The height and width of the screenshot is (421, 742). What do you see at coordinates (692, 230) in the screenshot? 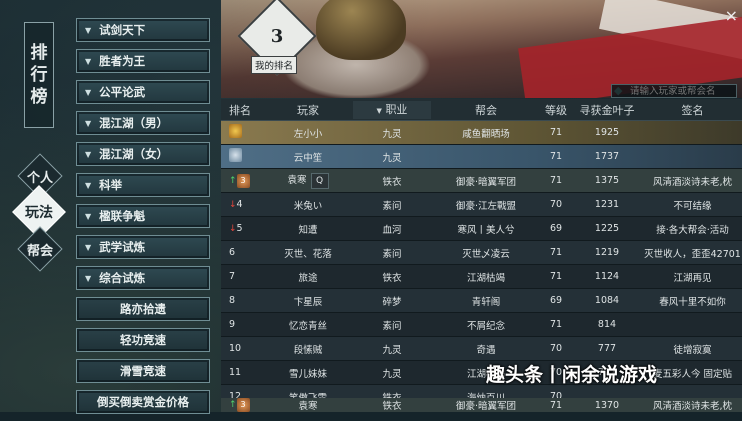
I see `signature-cell: 接·各大帮会·活动` at bounding box center [692, 230].